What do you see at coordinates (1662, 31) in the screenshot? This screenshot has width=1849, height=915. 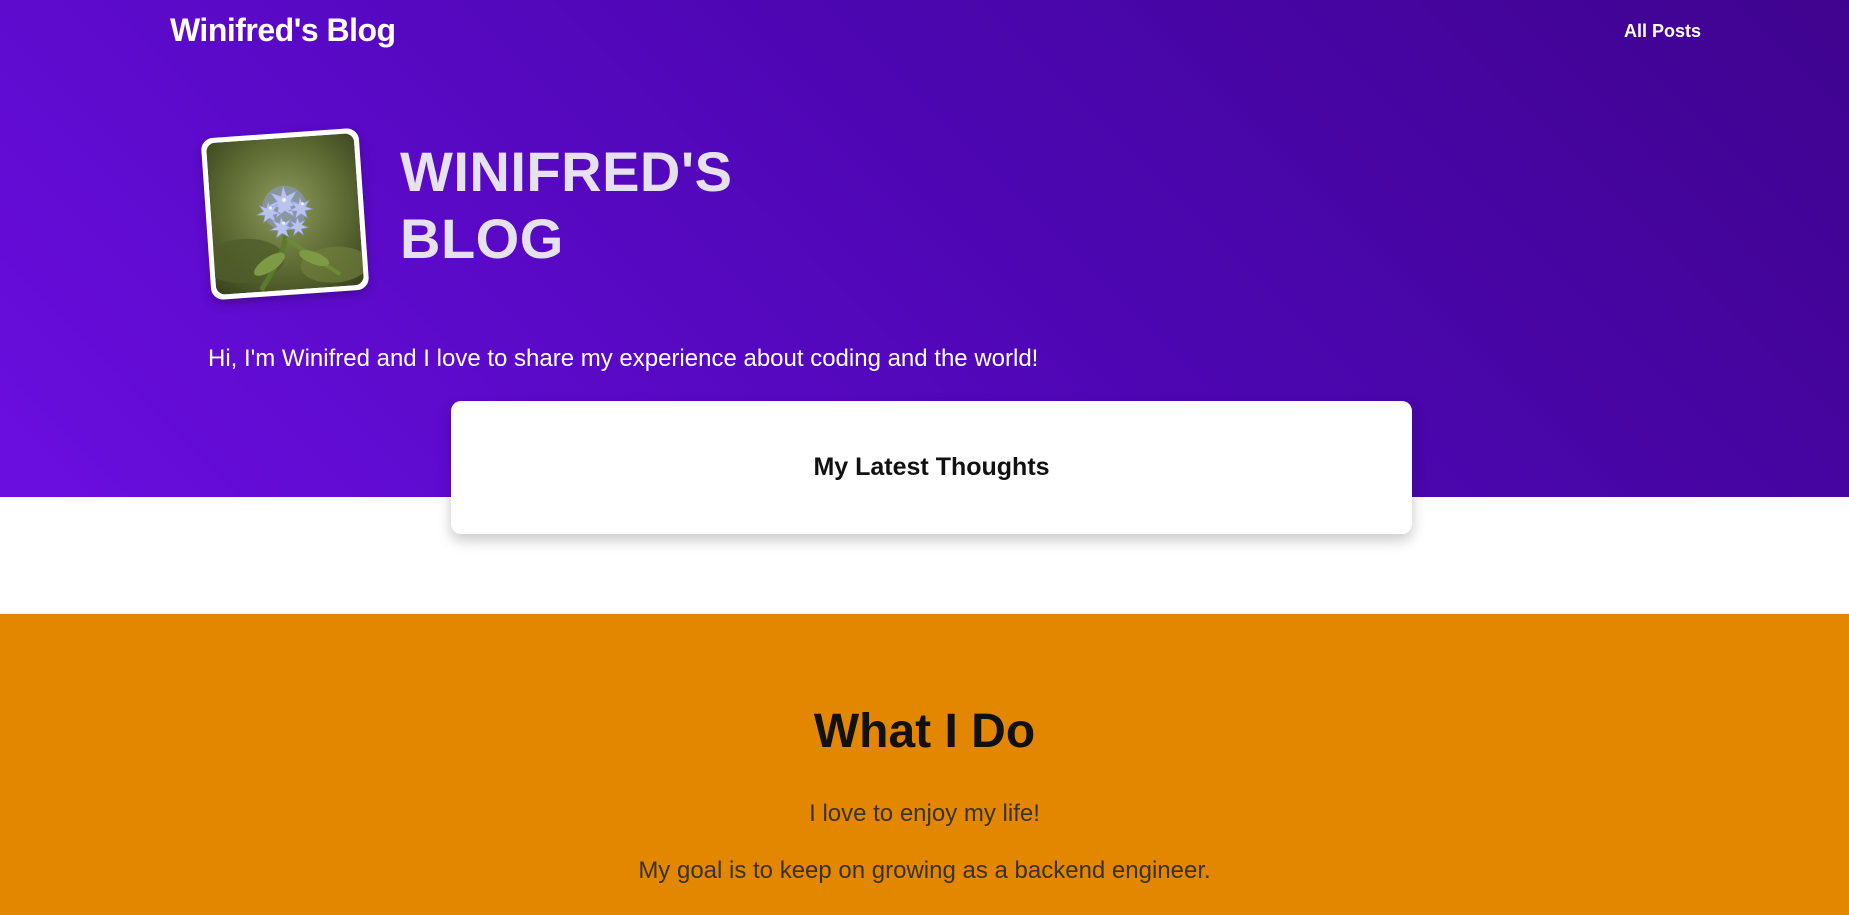 I see `nav-link-all-posts: All Posts` at bounding box center [1662, 31].